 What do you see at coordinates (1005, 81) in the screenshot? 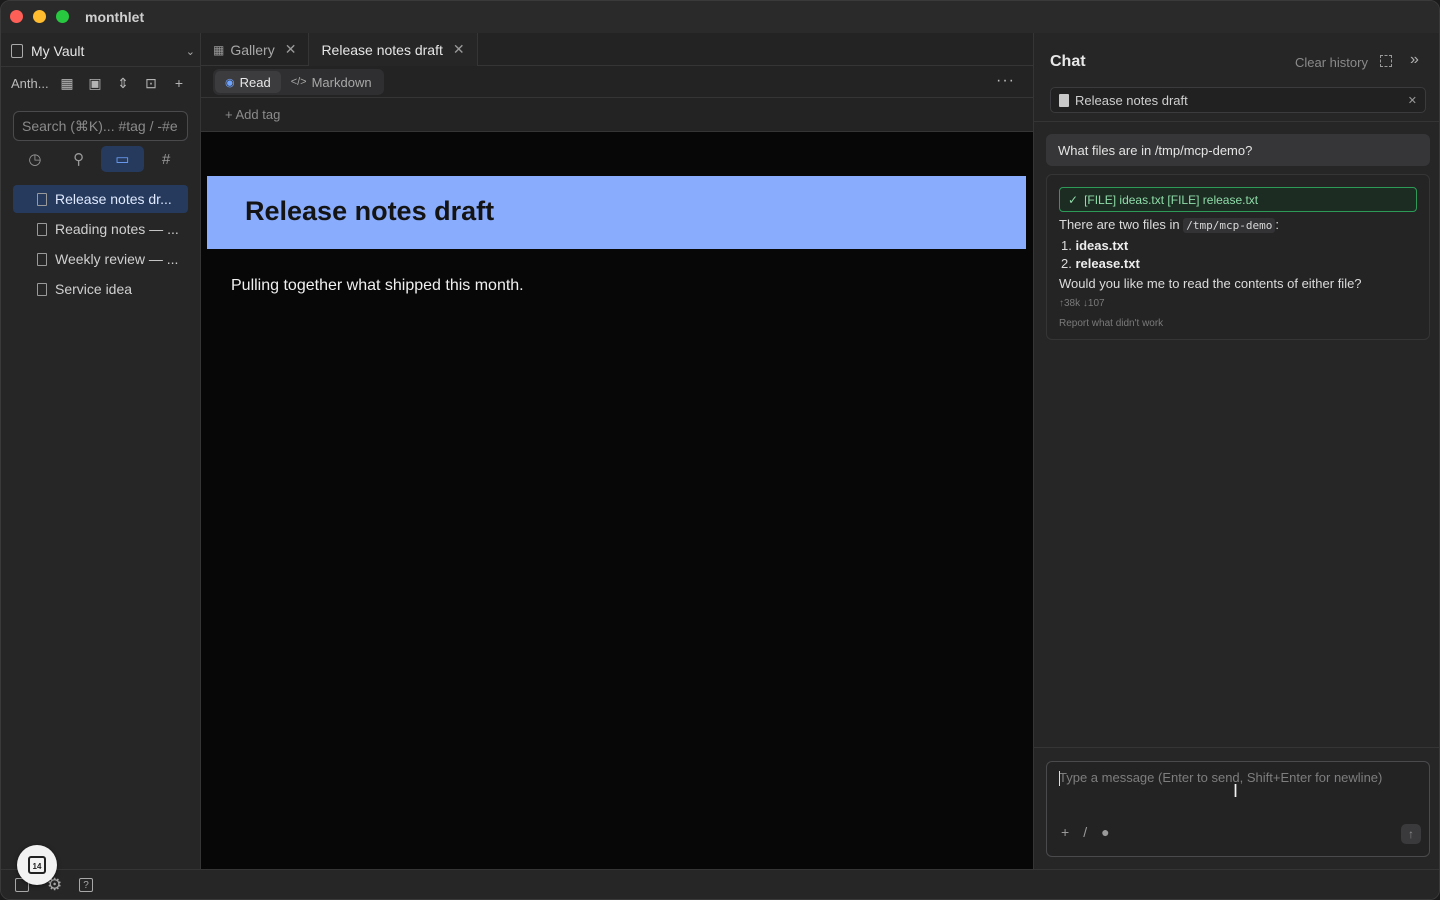
I see `more-options-icon: ···` at bounding box center [1005, 81].